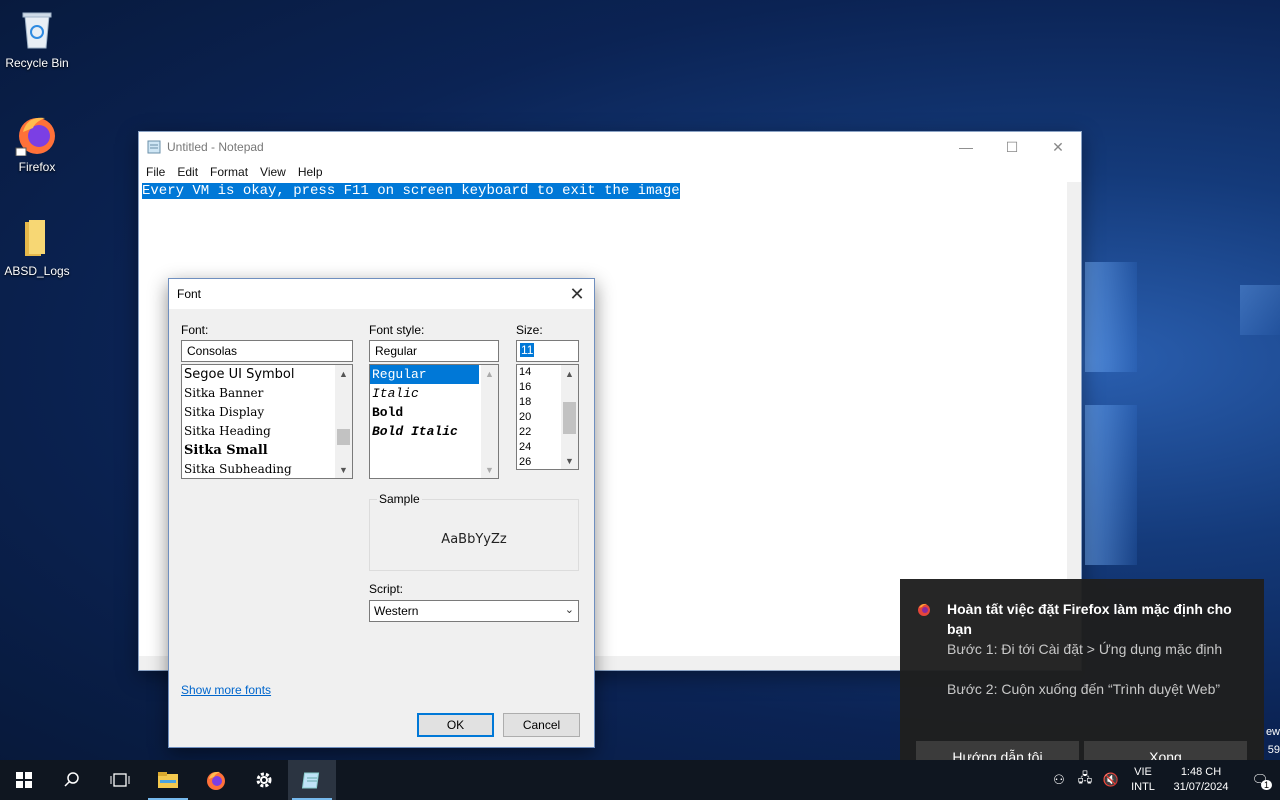 This screenshot has height=800, width=1280. I want to click on font-name-input: Consolas, so click(267, 351).